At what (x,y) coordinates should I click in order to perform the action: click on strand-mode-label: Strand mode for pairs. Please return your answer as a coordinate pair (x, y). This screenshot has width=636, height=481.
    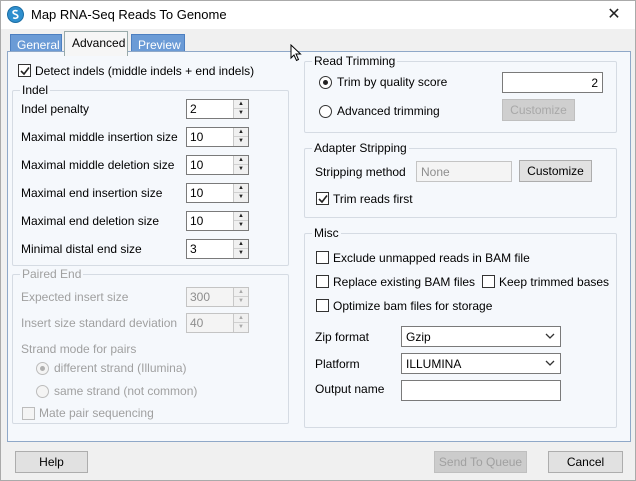
    Looking at the image, I should click on (79, 349).